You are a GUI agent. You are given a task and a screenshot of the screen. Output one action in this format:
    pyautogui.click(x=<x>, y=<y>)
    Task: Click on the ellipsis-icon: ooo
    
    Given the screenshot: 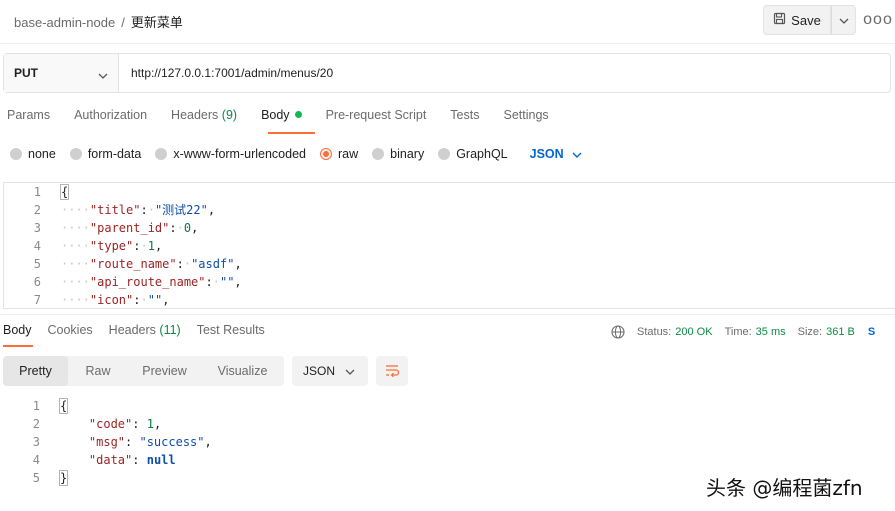 What is the action you would take?
    pyautogui.click(x=878, y=19)
    